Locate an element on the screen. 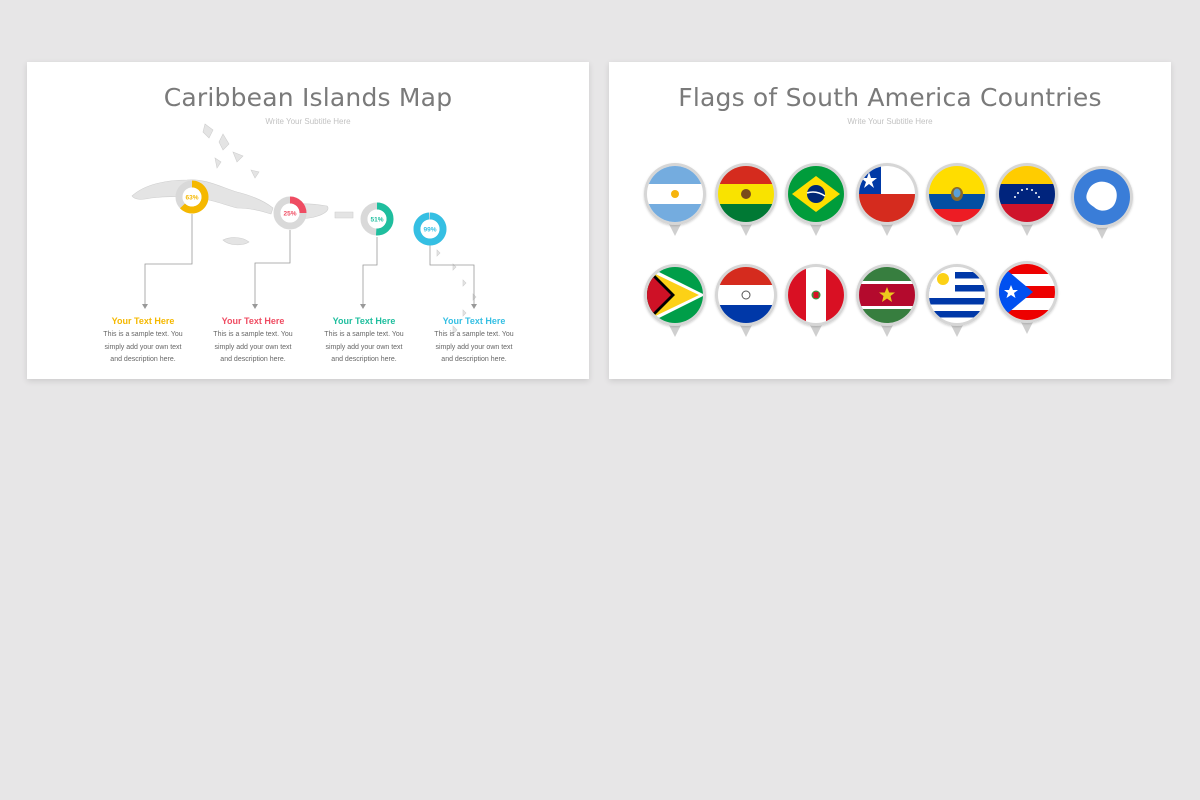 The height and width of the screenshot is (800, 1200). donut-percent-label: 25% is located at coordinates (289, 214).